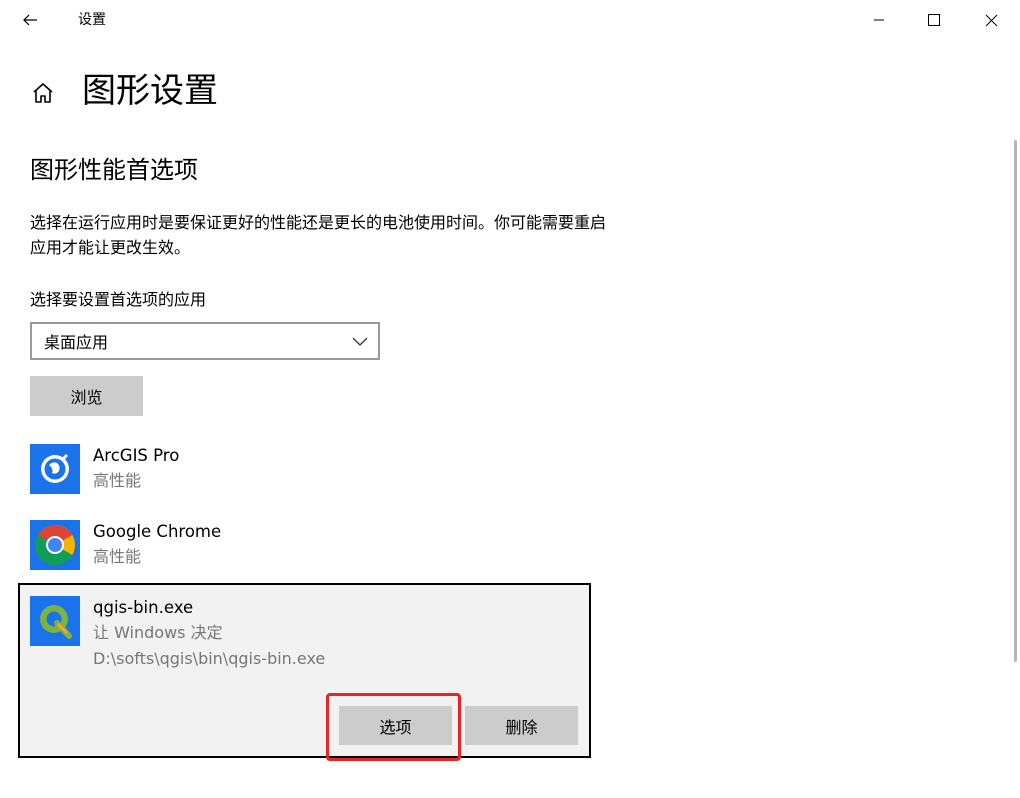 The image size is (1020, 798). I want to click on chevron-down-icon, so click(360, 341).